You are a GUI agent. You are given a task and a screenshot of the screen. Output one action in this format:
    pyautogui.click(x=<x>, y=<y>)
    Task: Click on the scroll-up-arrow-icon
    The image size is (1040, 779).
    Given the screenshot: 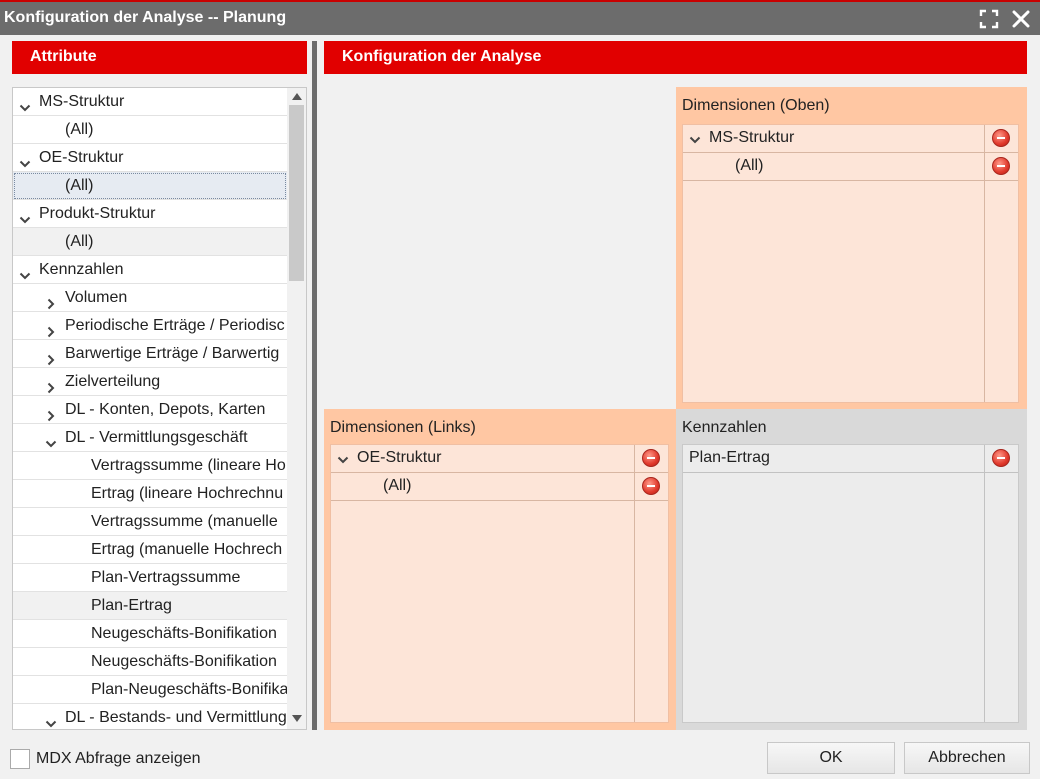 What is the action you would take?
    pyautogui.click(x=297, y=96)
    